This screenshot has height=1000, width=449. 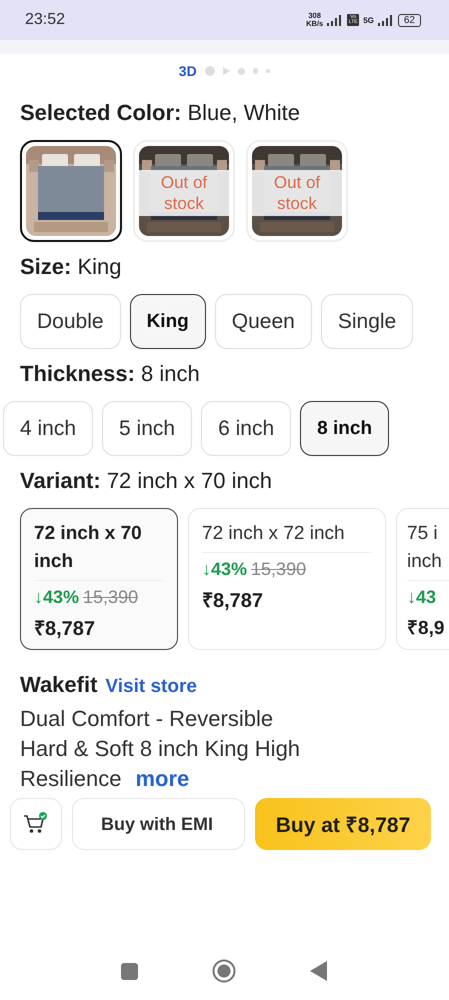 What do you see at coordinates (71, 779) in the screenshot?
I see `description-line: Resilience` at bounding box center [71, 779].